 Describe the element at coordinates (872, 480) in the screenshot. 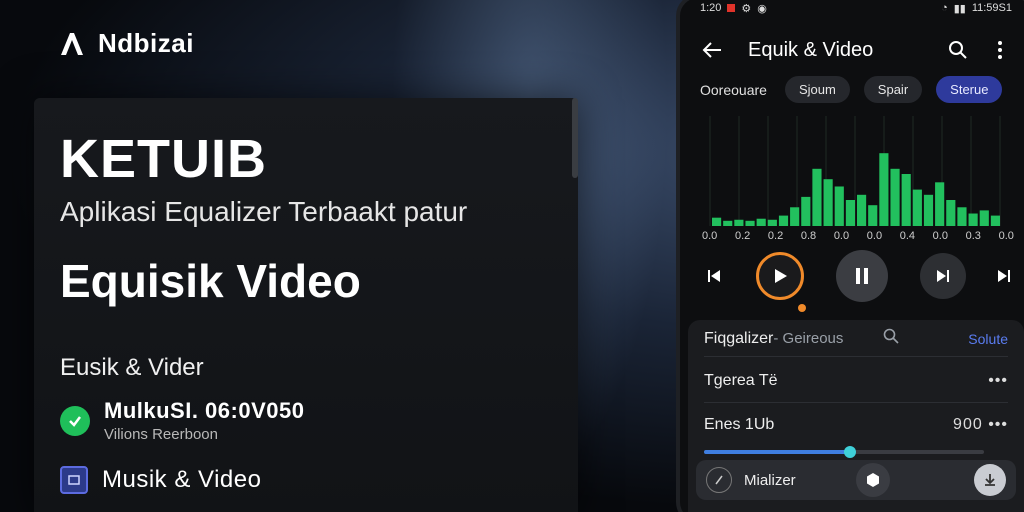

I see `hexagon-button` at that location.